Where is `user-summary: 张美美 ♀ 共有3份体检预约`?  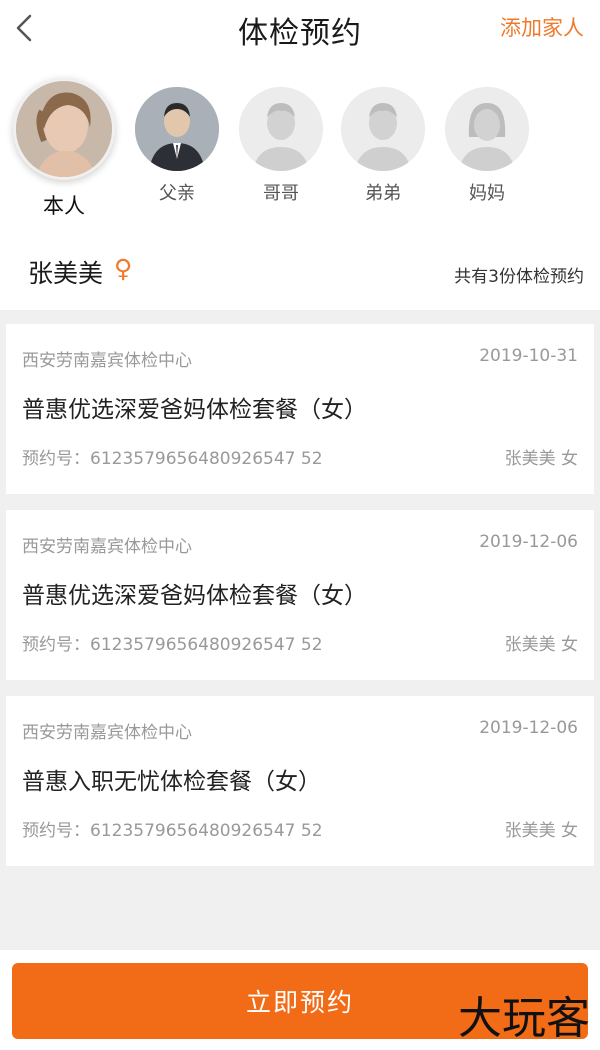 user-summary: 张美美 ♀ 共有3份体检预约 is located at coordinates (300, 272).